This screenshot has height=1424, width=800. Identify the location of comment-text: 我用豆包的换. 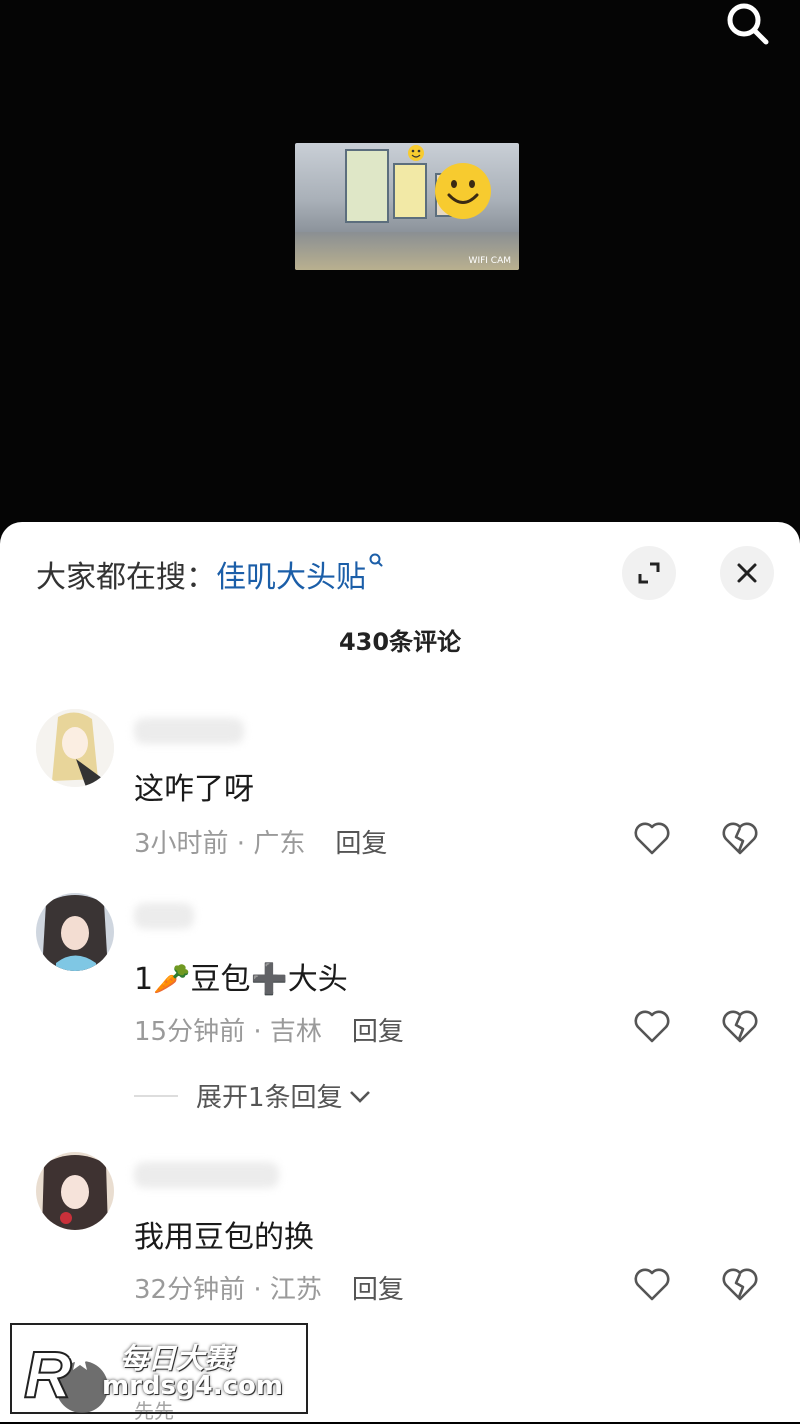
(224, 1237).